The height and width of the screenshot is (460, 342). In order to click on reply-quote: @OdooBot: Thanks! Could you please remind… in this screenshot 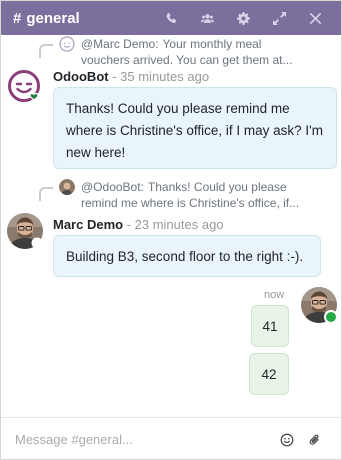, I will do `click(175, 195)`.